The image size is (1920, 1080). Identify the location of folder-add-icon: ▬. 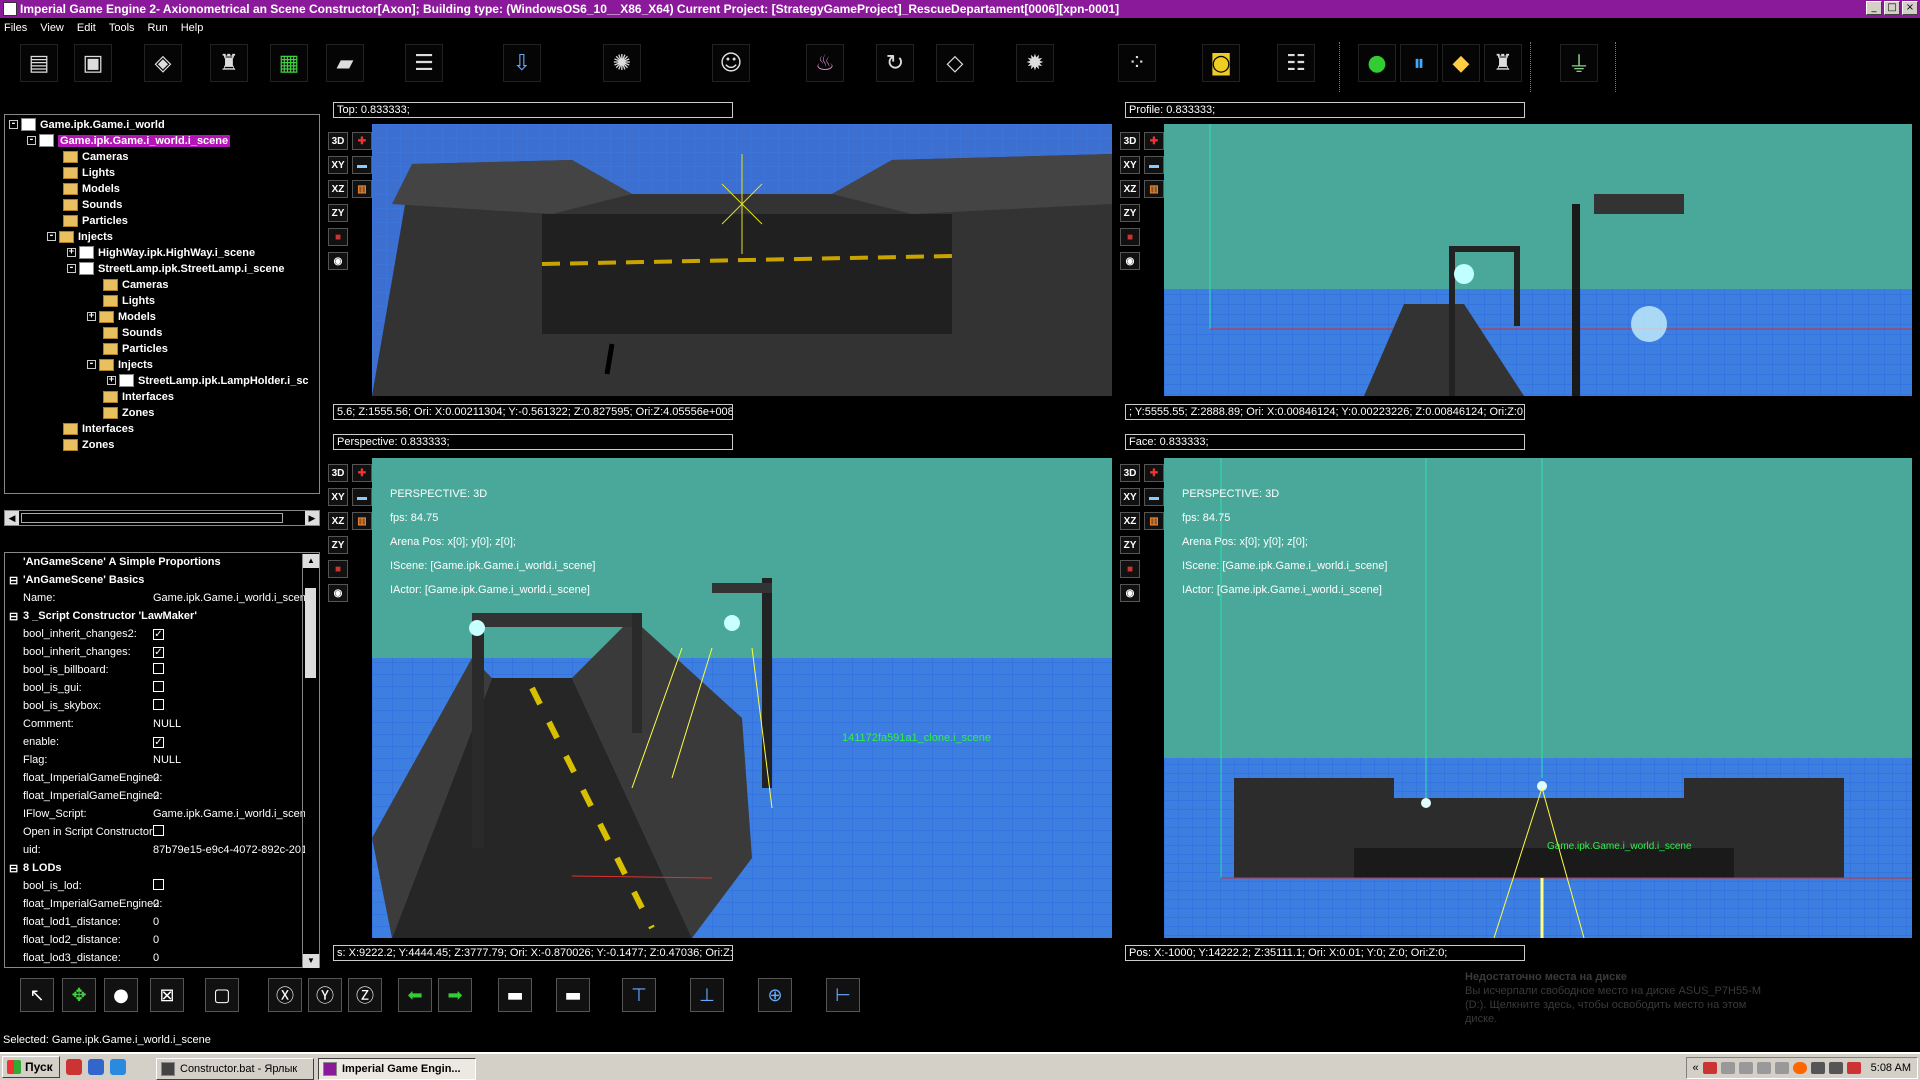
(515, 995).